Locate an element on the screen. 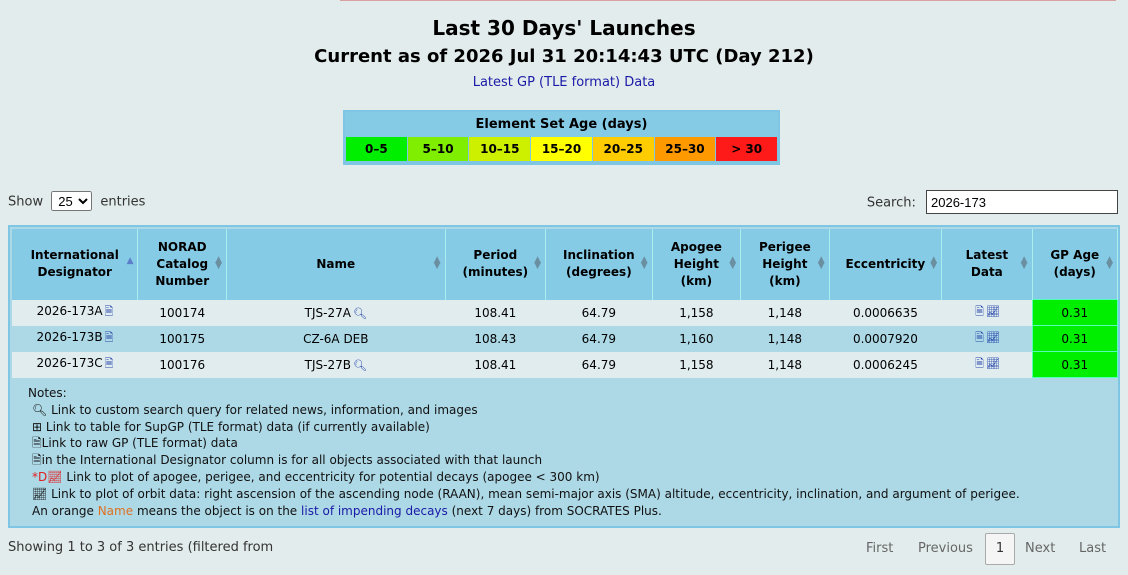  impending-decays-link: list of impending decays is located at coordinates (374, 511).